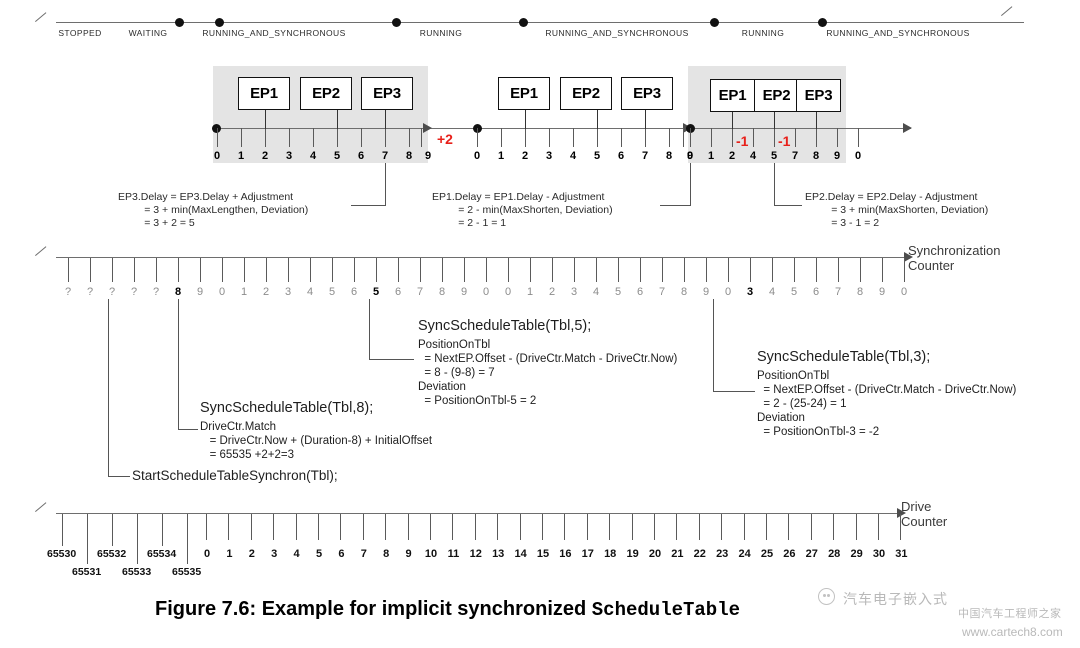  Describe the element at coordinates (563, 128) in the screenshot. I see `schedule-axis-line` at that location.